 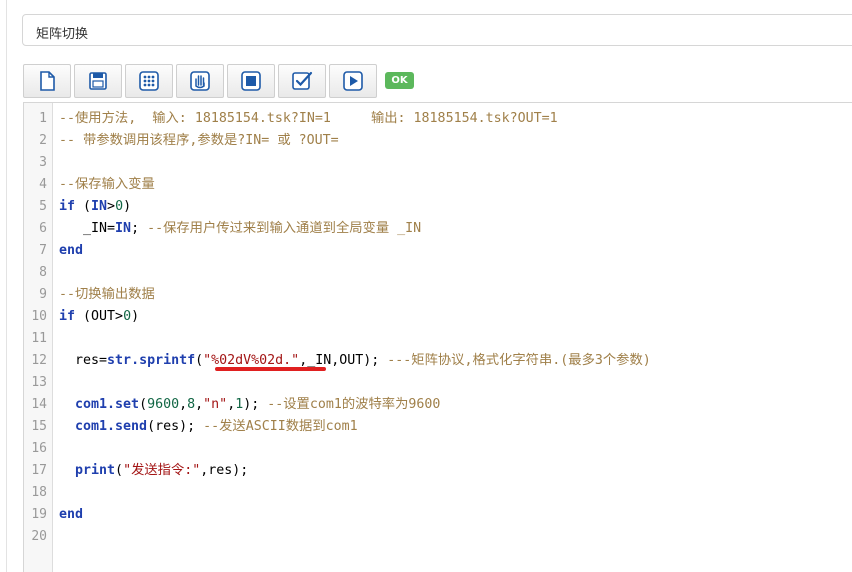 I want to click on new-file-button, so click(x=47, y=81).